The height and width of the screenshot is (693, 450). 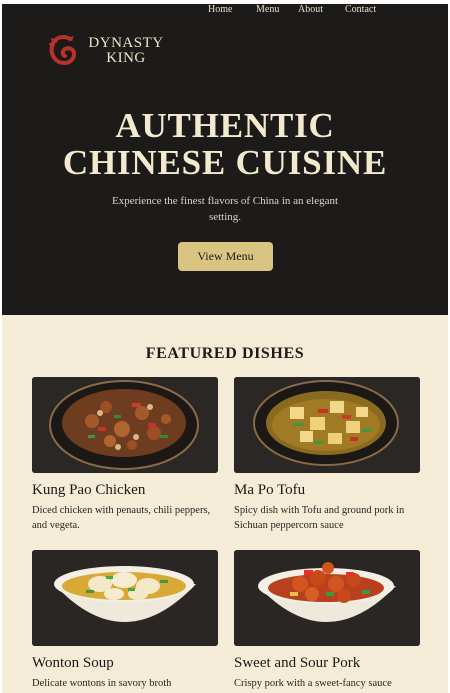 I want to click on nav-link-home: Home, so click(x=220, y=9).